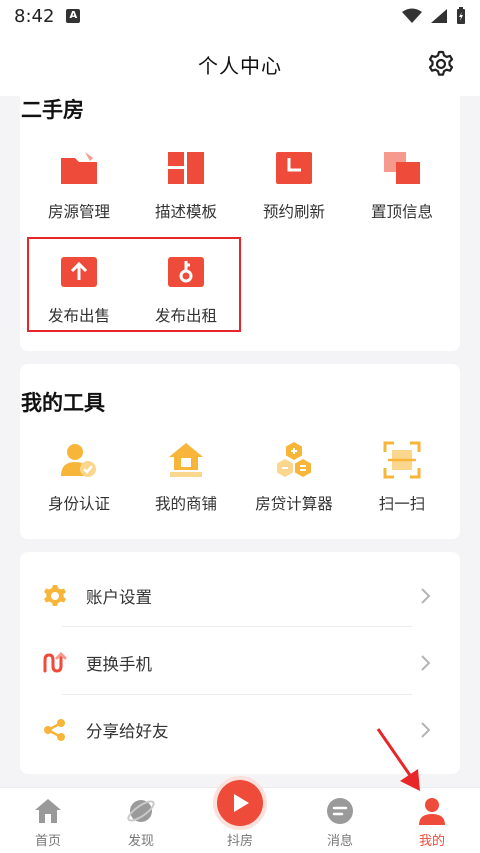 The image size is (480, 853). Describe the element at coordinates (186, 460) in the screenshot. I see `shop-house-icon` at that location.